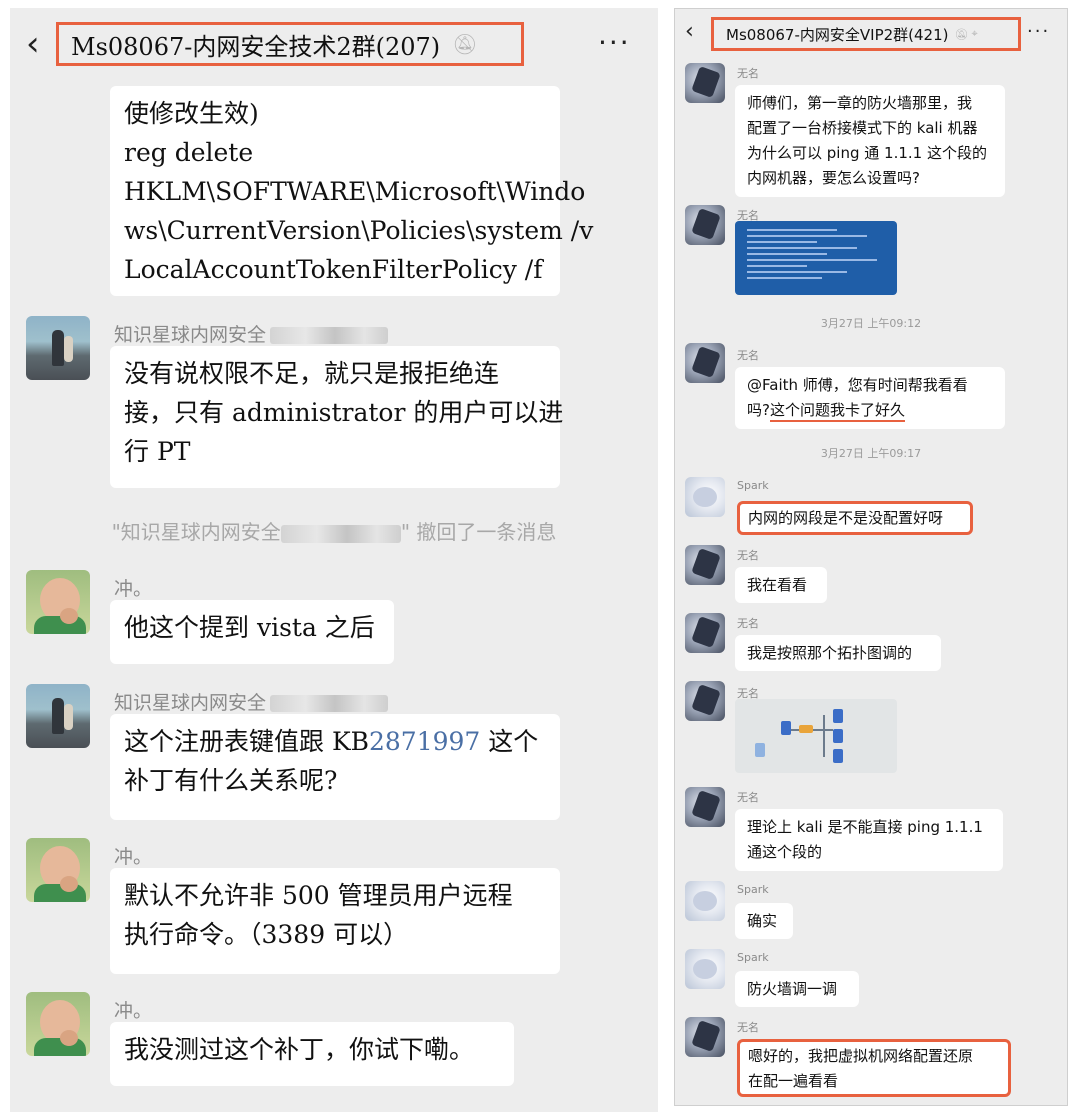 The height and width of the screenshot is (1120, 1080). What do you see at coordinates (867, 153) in the screenshot?
I see `message-line: 为什么可以 ping 通 1.1.1 这个段的` at bounding box center [867, 153].